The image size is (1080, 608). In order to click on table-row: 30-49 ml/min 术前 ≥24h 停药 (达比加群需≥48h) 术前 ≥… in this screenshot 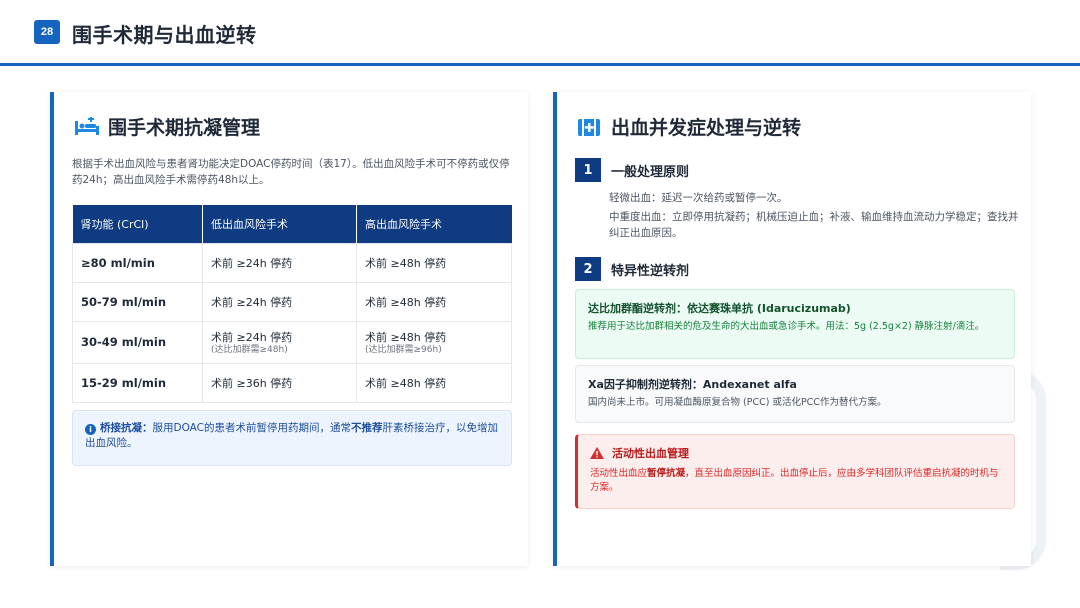, I will do `click(292, 342)`.